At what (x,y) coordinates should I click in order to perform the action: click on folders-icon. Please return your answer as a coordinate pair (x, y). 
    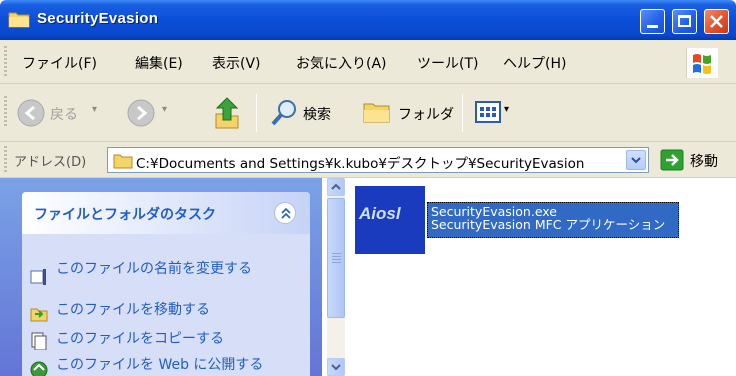
    Looking at the image, I should click on (377, 112).